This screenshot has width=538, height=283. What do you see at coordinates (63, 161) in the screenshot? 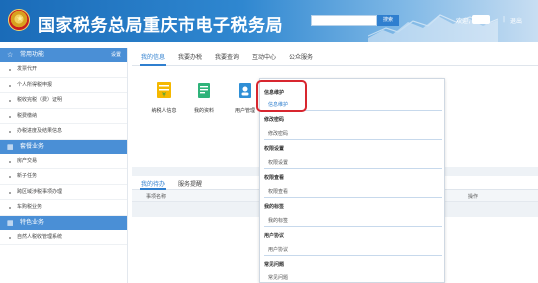
I see `sidebar-item: 房产交易` at bounding box center [63, 161].